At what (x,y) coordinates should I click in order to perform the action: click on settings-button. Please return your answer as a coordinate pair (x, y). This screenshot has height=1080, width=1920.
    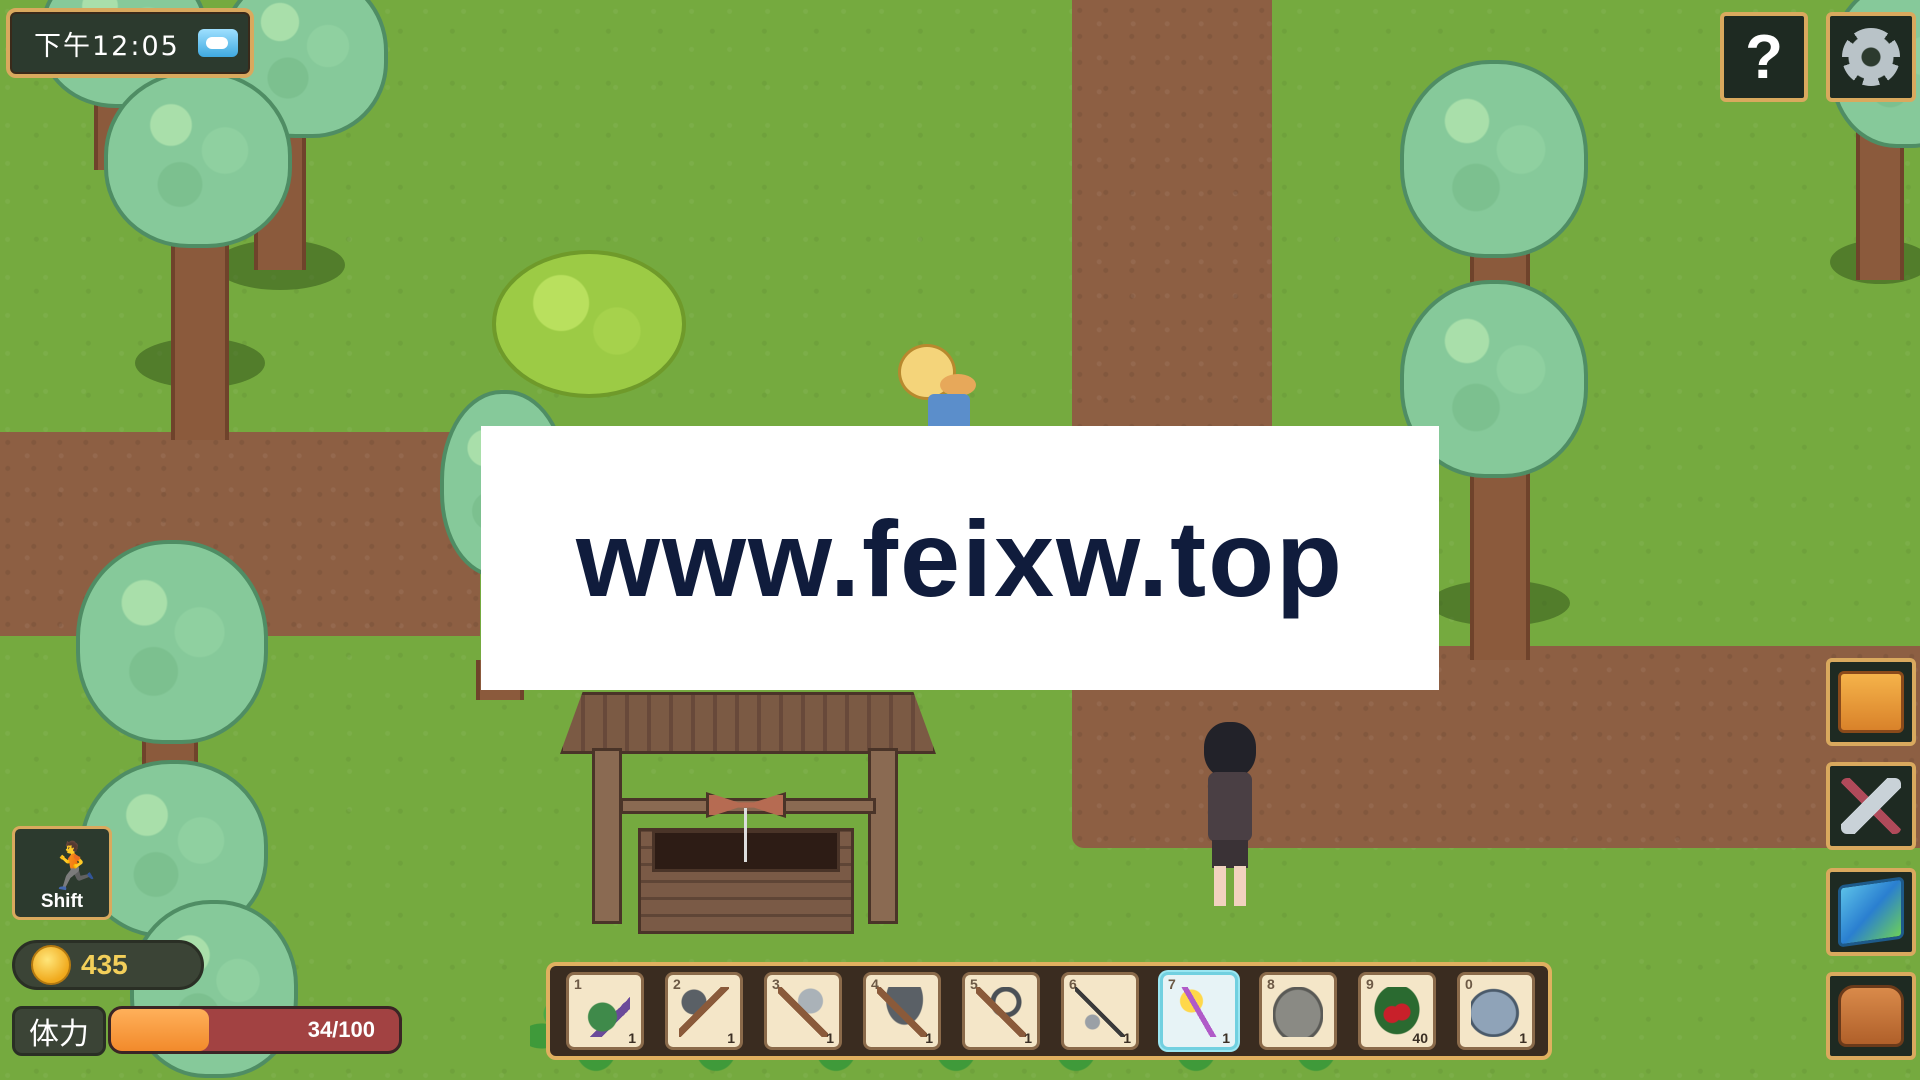
    Looking at the image, I should click on (1871, 57).